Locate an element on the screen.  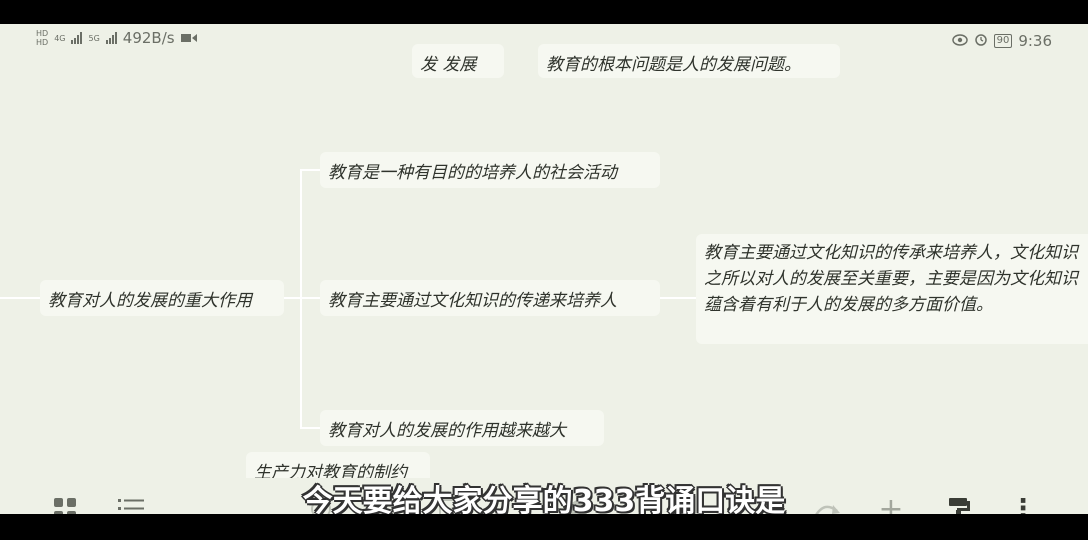
status-right: 90 9:36 is located at coordinates (1001, 41).